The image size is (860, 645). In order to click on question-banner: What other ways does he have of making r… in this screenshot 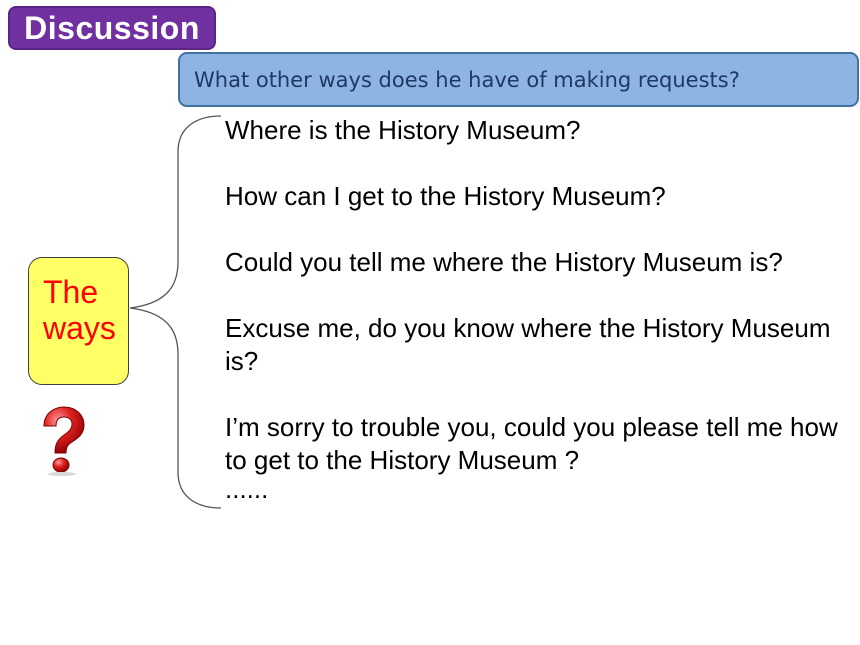, I will do `click(518, 79)`.